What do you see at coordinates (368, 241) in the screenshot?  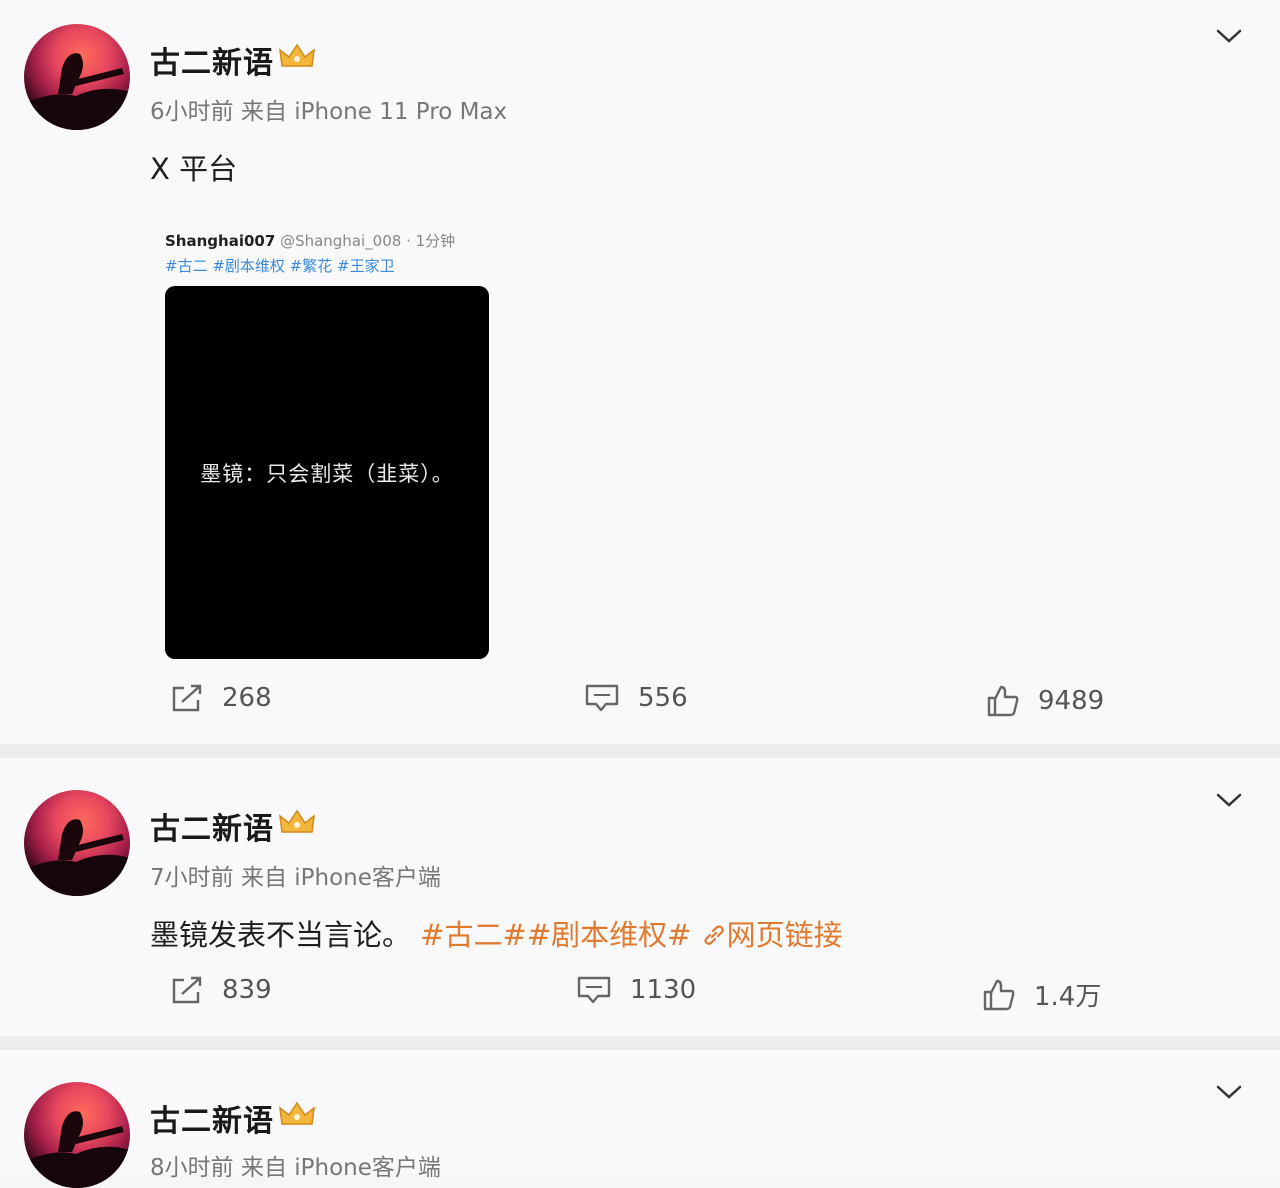 I see `embed-sub: @Shanghai_008 · 1分钟` at bounding box center [368, 241].